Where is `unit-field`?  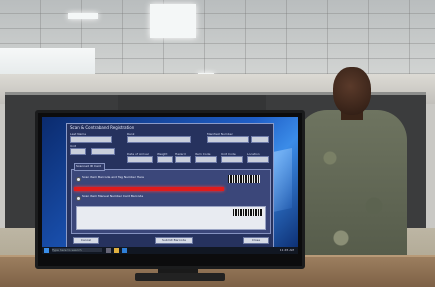 unit-field is located at coordinates (78, 151).